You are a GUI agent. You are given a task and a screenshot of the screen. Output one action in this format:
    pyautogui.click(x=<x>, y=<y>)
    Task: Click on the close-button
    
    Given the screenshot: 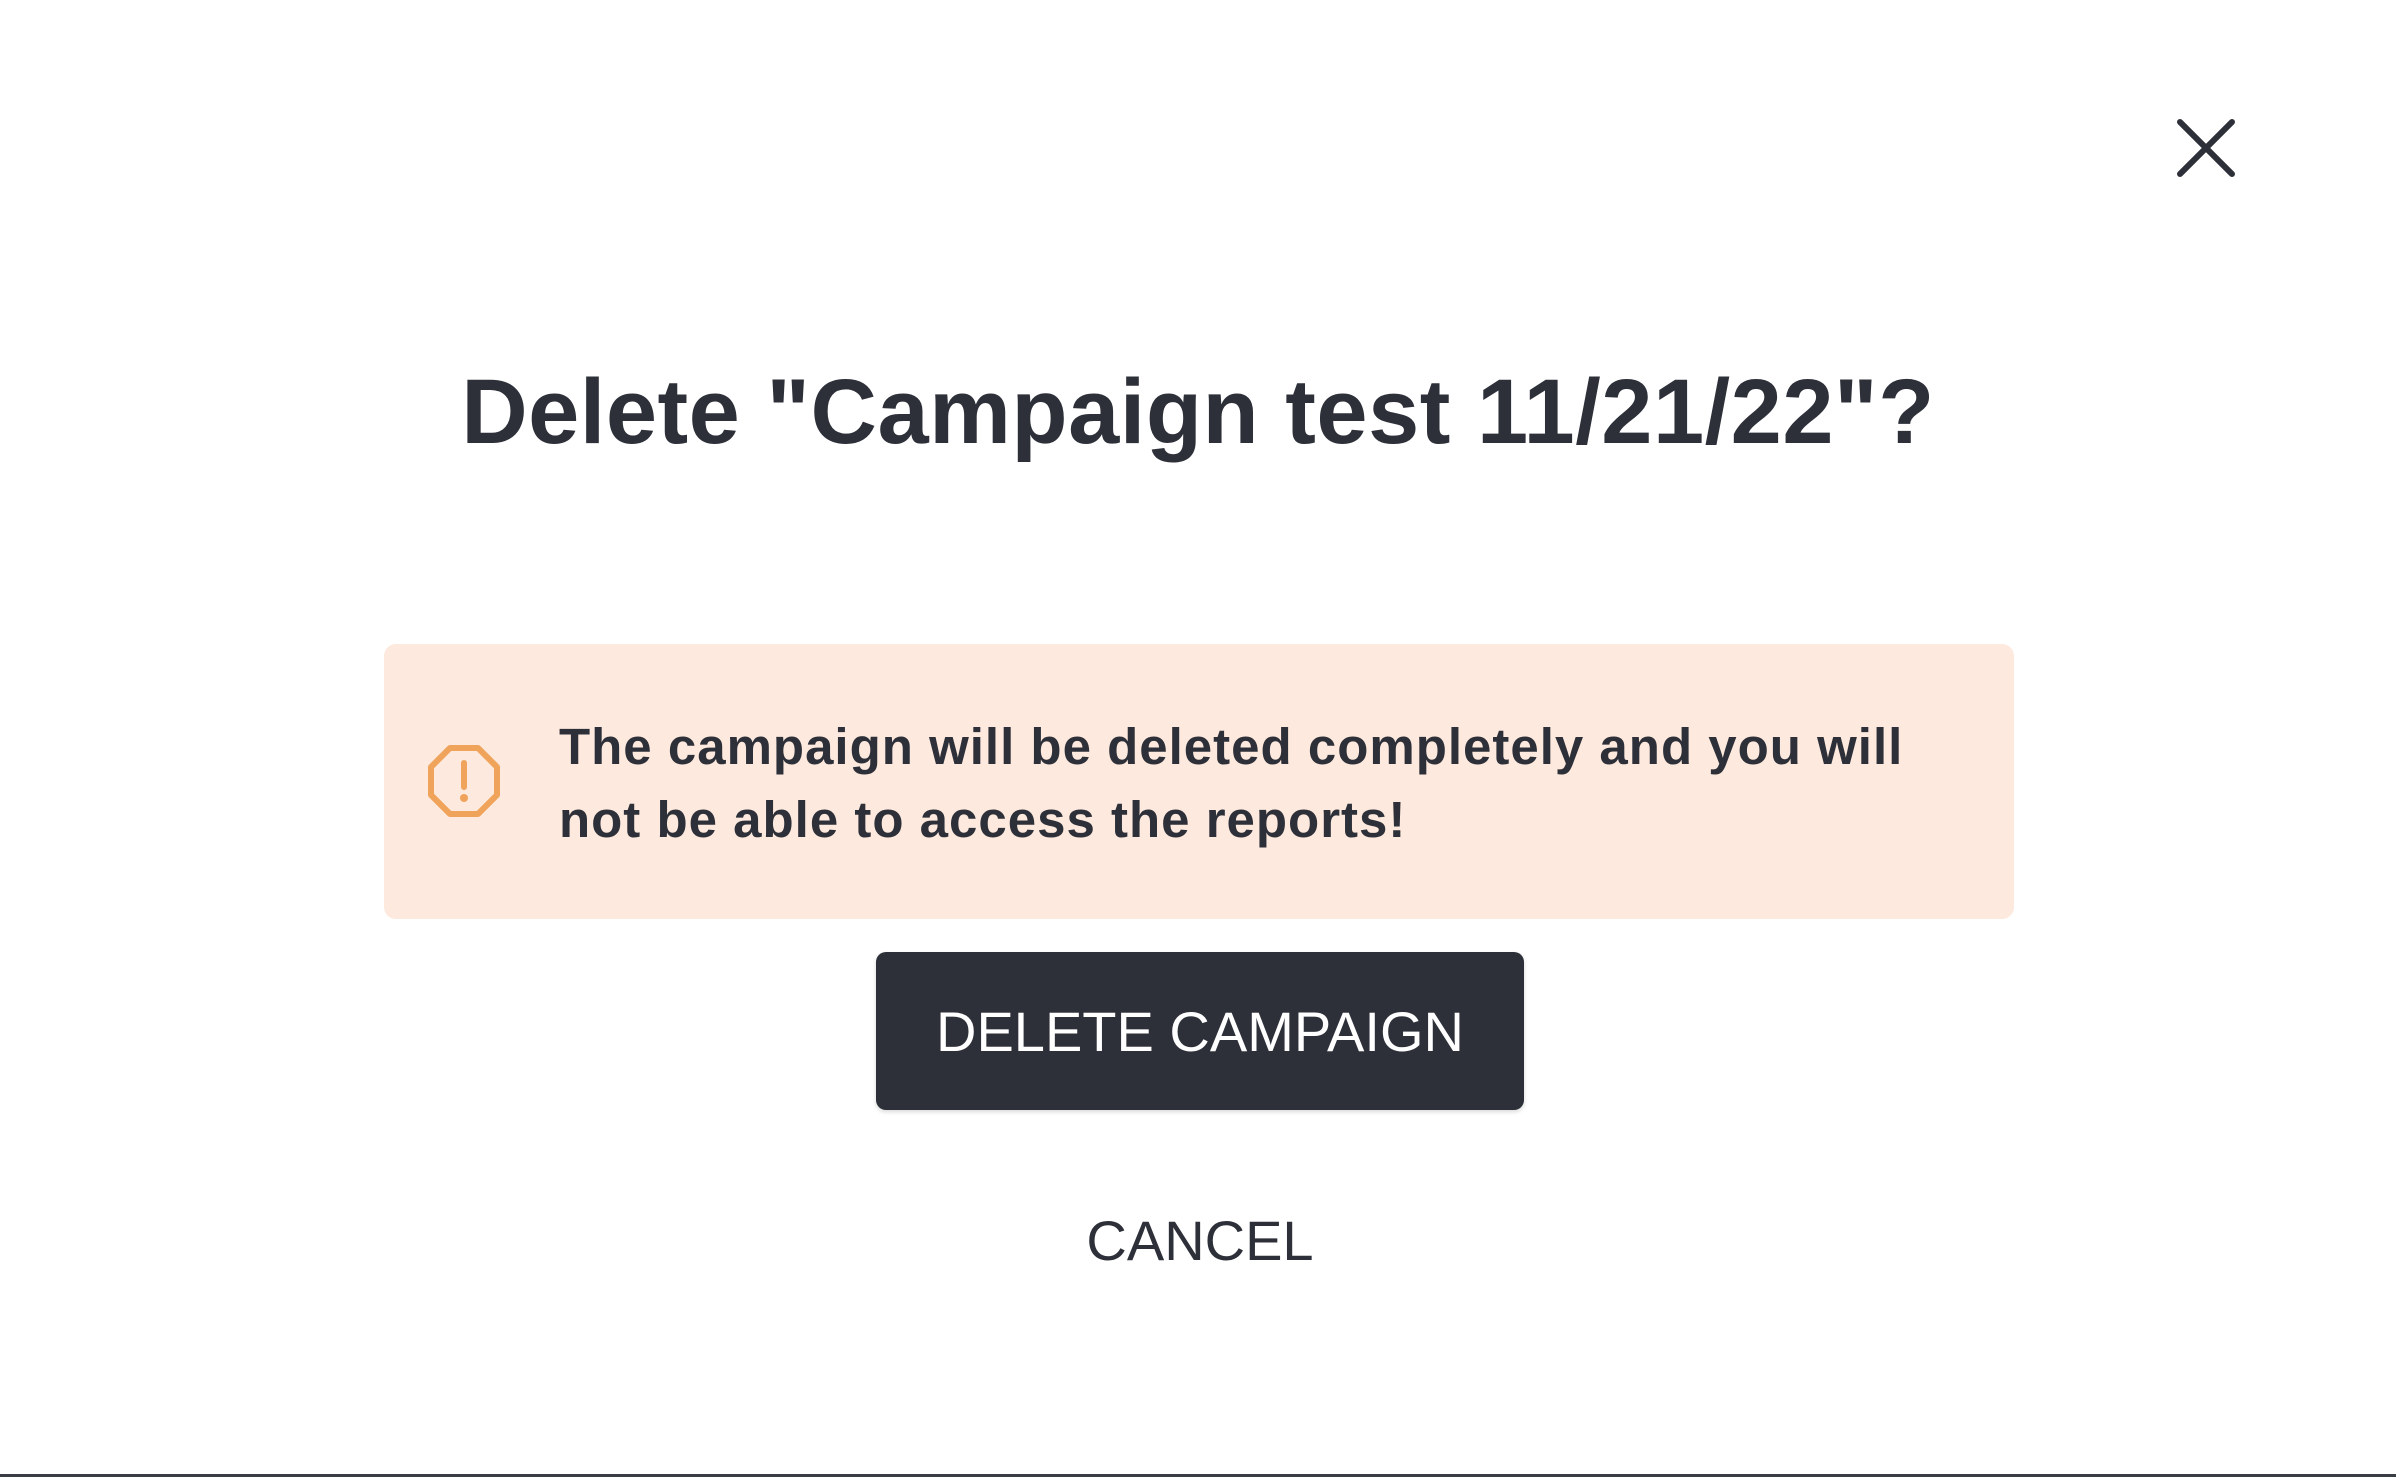 What is the action you would take?
    pyautogui.click(x=2206, y=148)
    